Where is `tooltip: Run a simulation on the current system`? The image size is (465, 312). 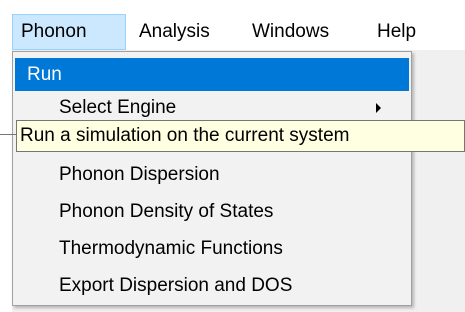 tooltip: Run a simulation on the current system is located at coordinates (240, 136).